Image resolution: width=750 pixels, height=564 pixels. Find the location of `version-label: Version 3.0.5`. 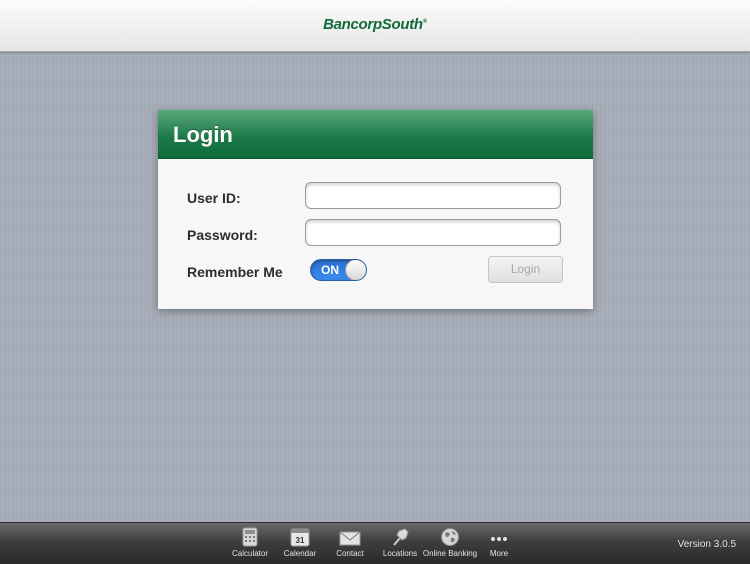

version-label: Version 3.0.5 is located at coordinates (706, 544).